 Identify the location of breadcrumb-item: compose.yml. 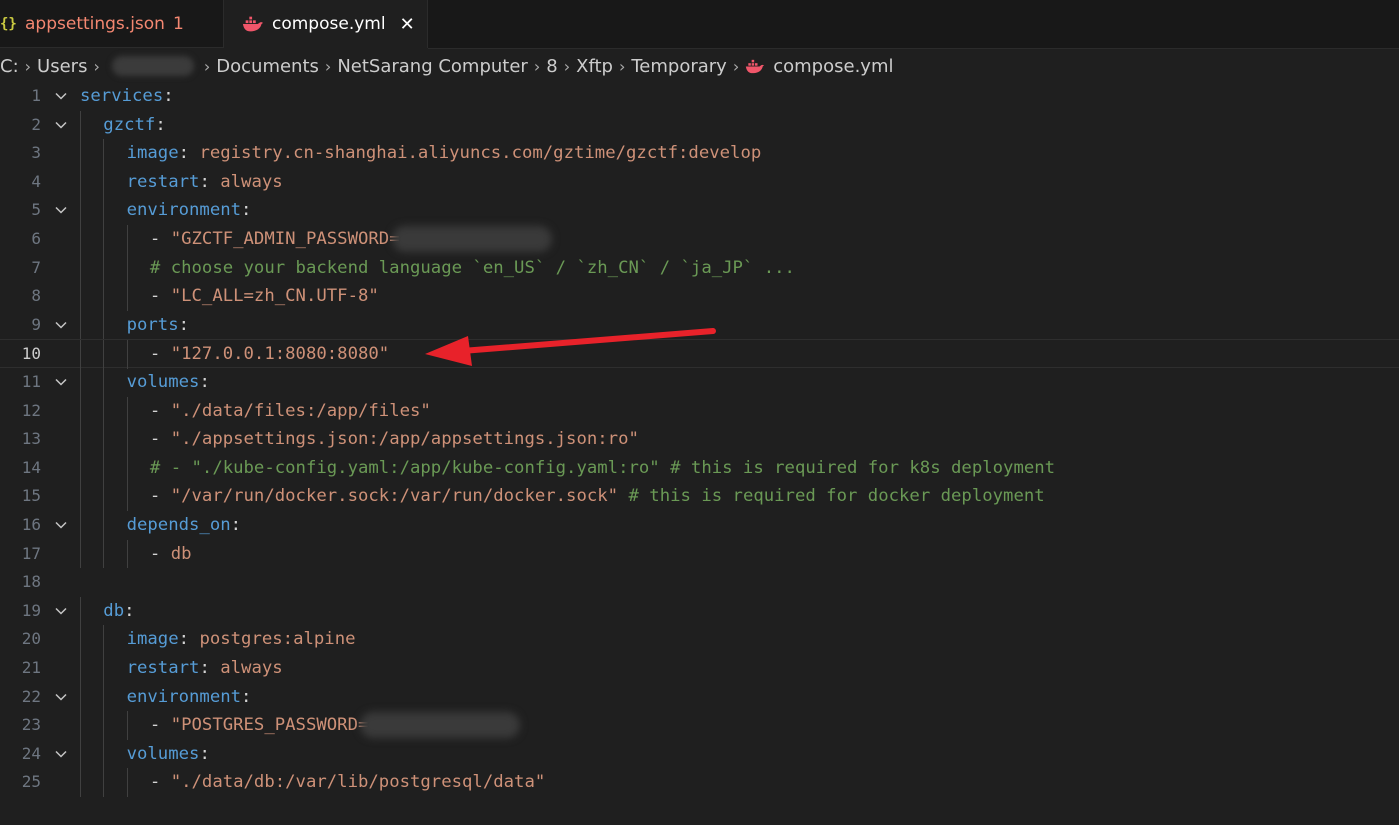
(833, 66).